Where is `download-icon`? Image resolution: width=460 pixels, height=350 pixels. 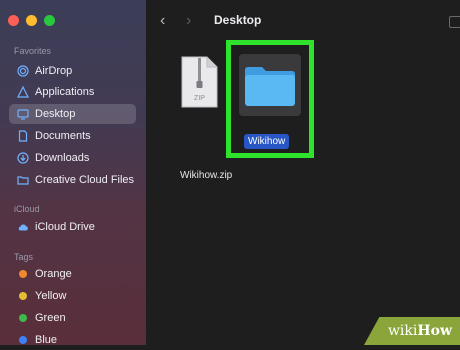
download-icon is located at coordinates (23, 158).